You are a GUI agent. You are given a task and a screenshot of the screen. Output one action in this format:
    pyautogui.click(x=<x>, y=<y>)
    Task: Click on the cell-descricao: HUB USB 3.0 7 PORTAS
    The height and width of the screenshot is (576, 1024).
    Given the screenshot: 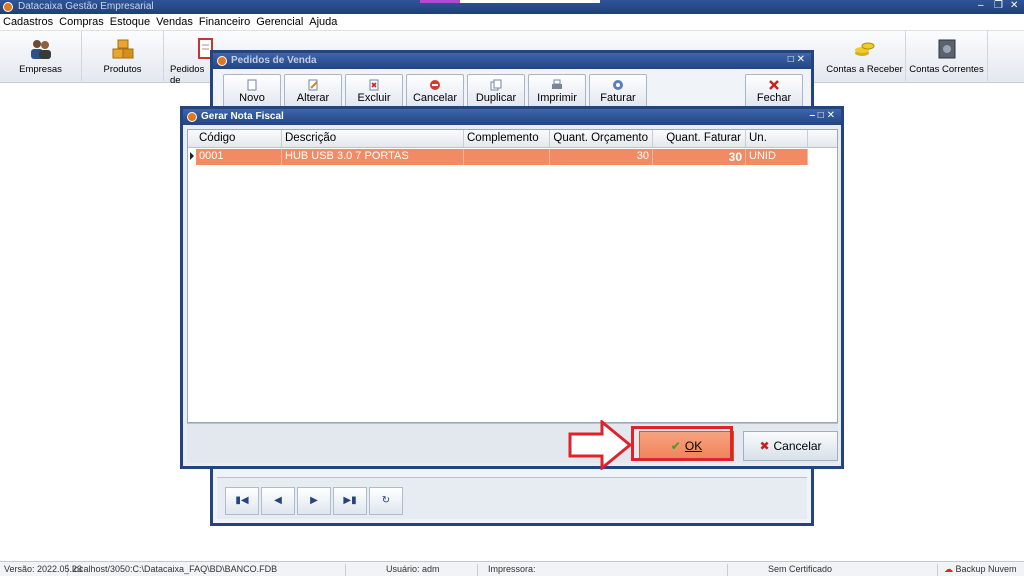 What is the action you would take?
    pyautogui.click(x=373, y=157)
    